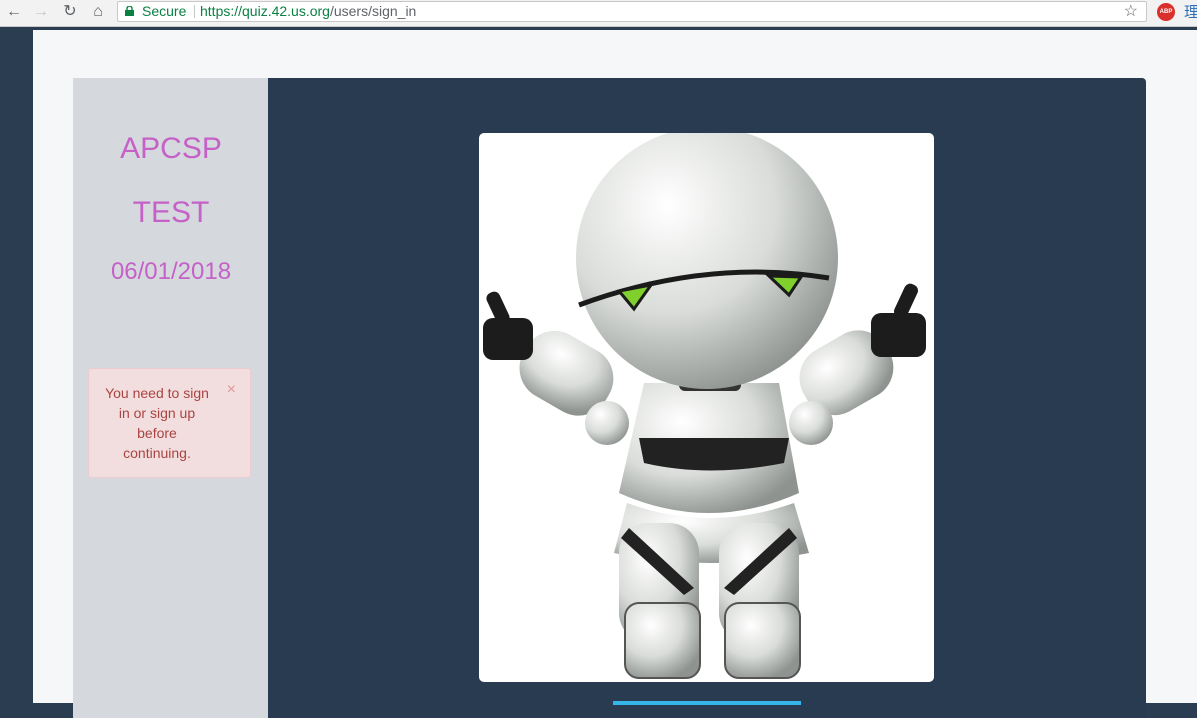 The height and width of the screenshot is (718, 1197). What do you see at coordinates (231, 390) in the screenshot?
I see `close-icon: ×` at bounding box center [231, 390].